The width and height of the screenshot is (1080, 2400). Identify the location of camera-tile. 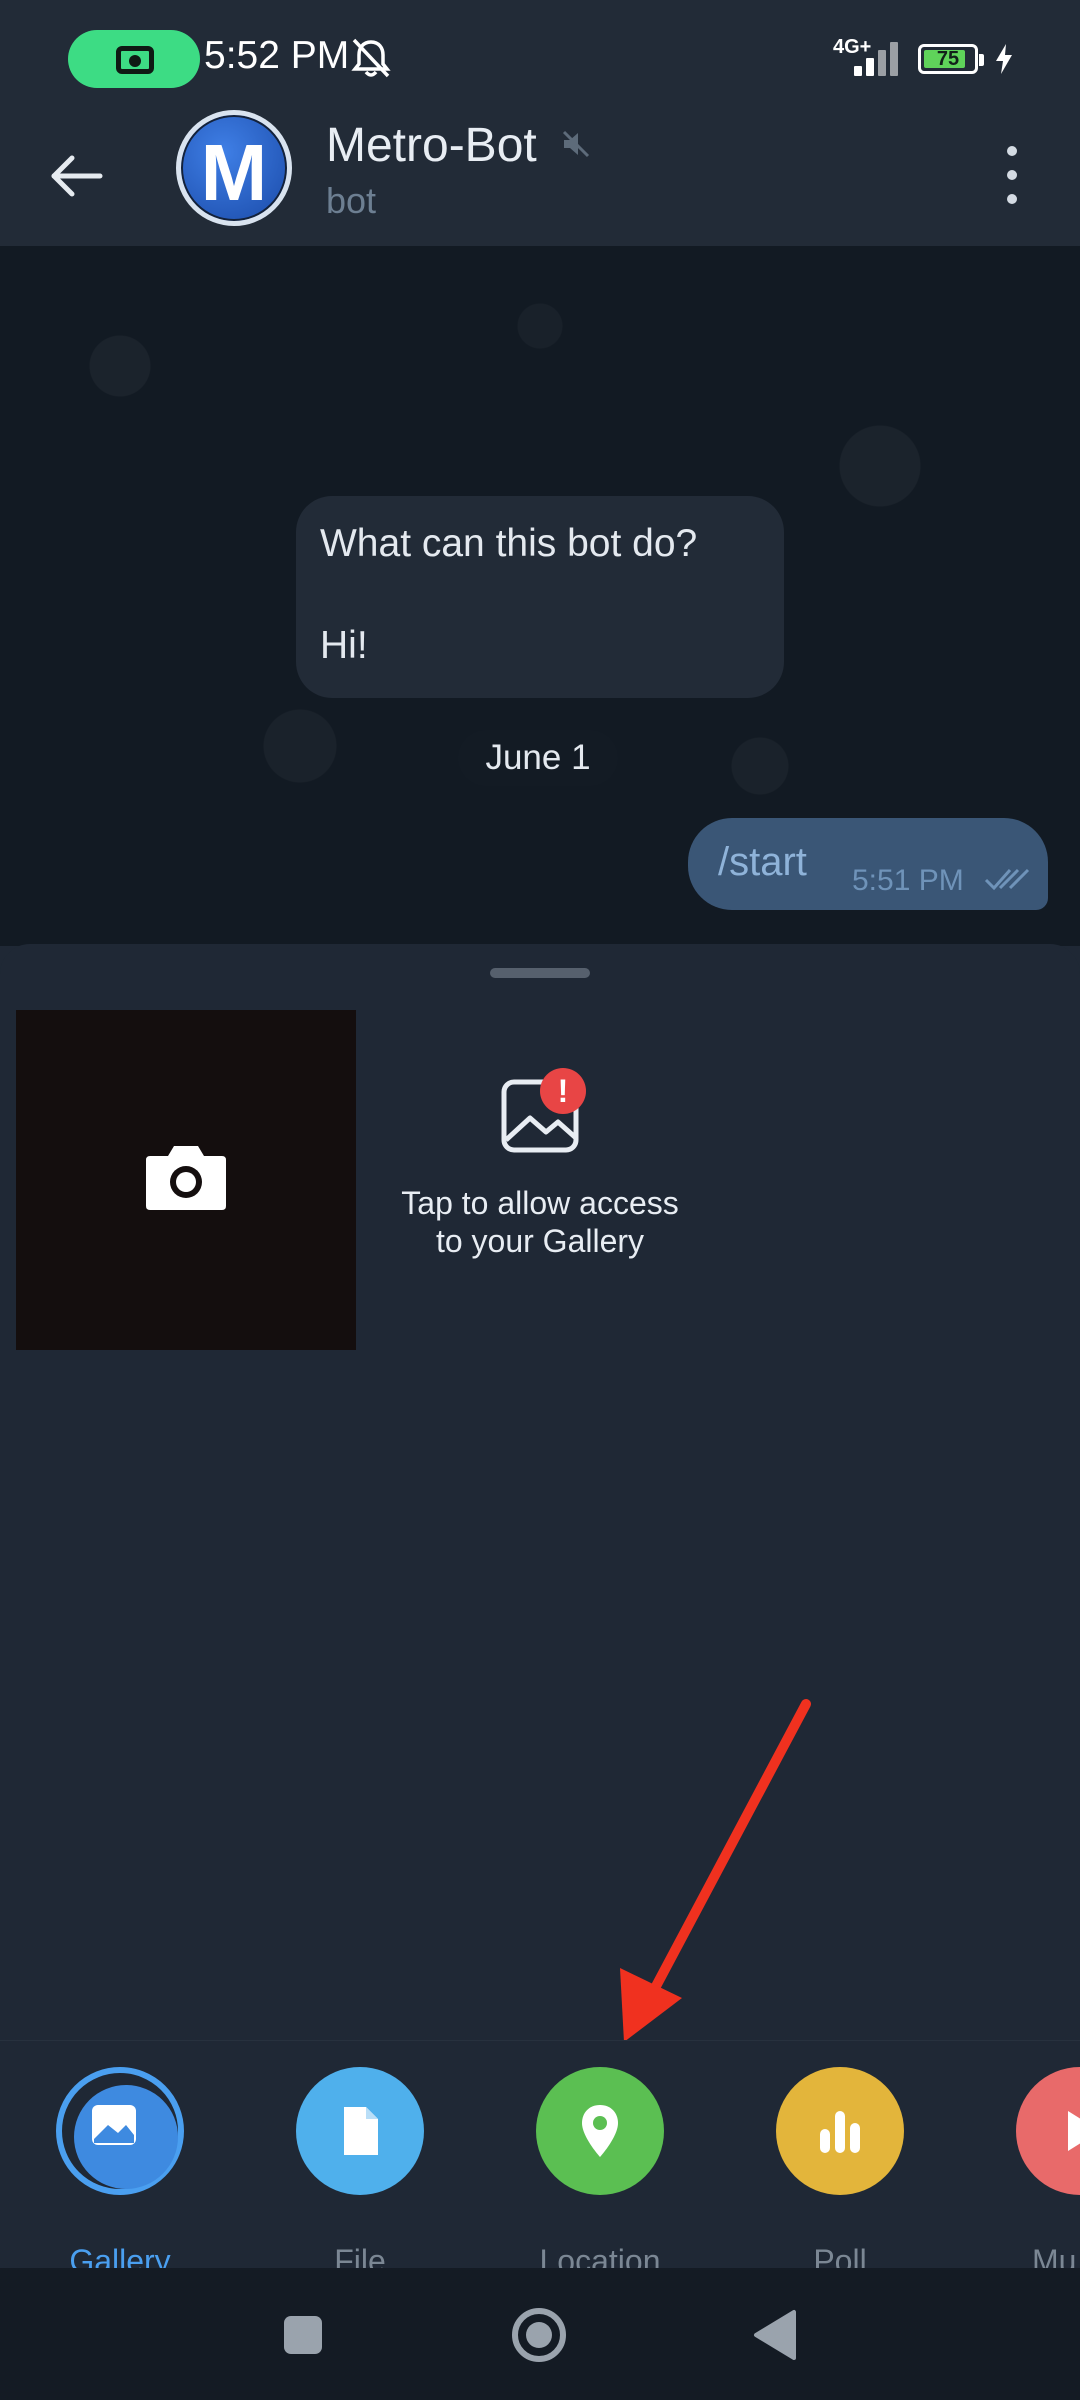
(186, 1180).